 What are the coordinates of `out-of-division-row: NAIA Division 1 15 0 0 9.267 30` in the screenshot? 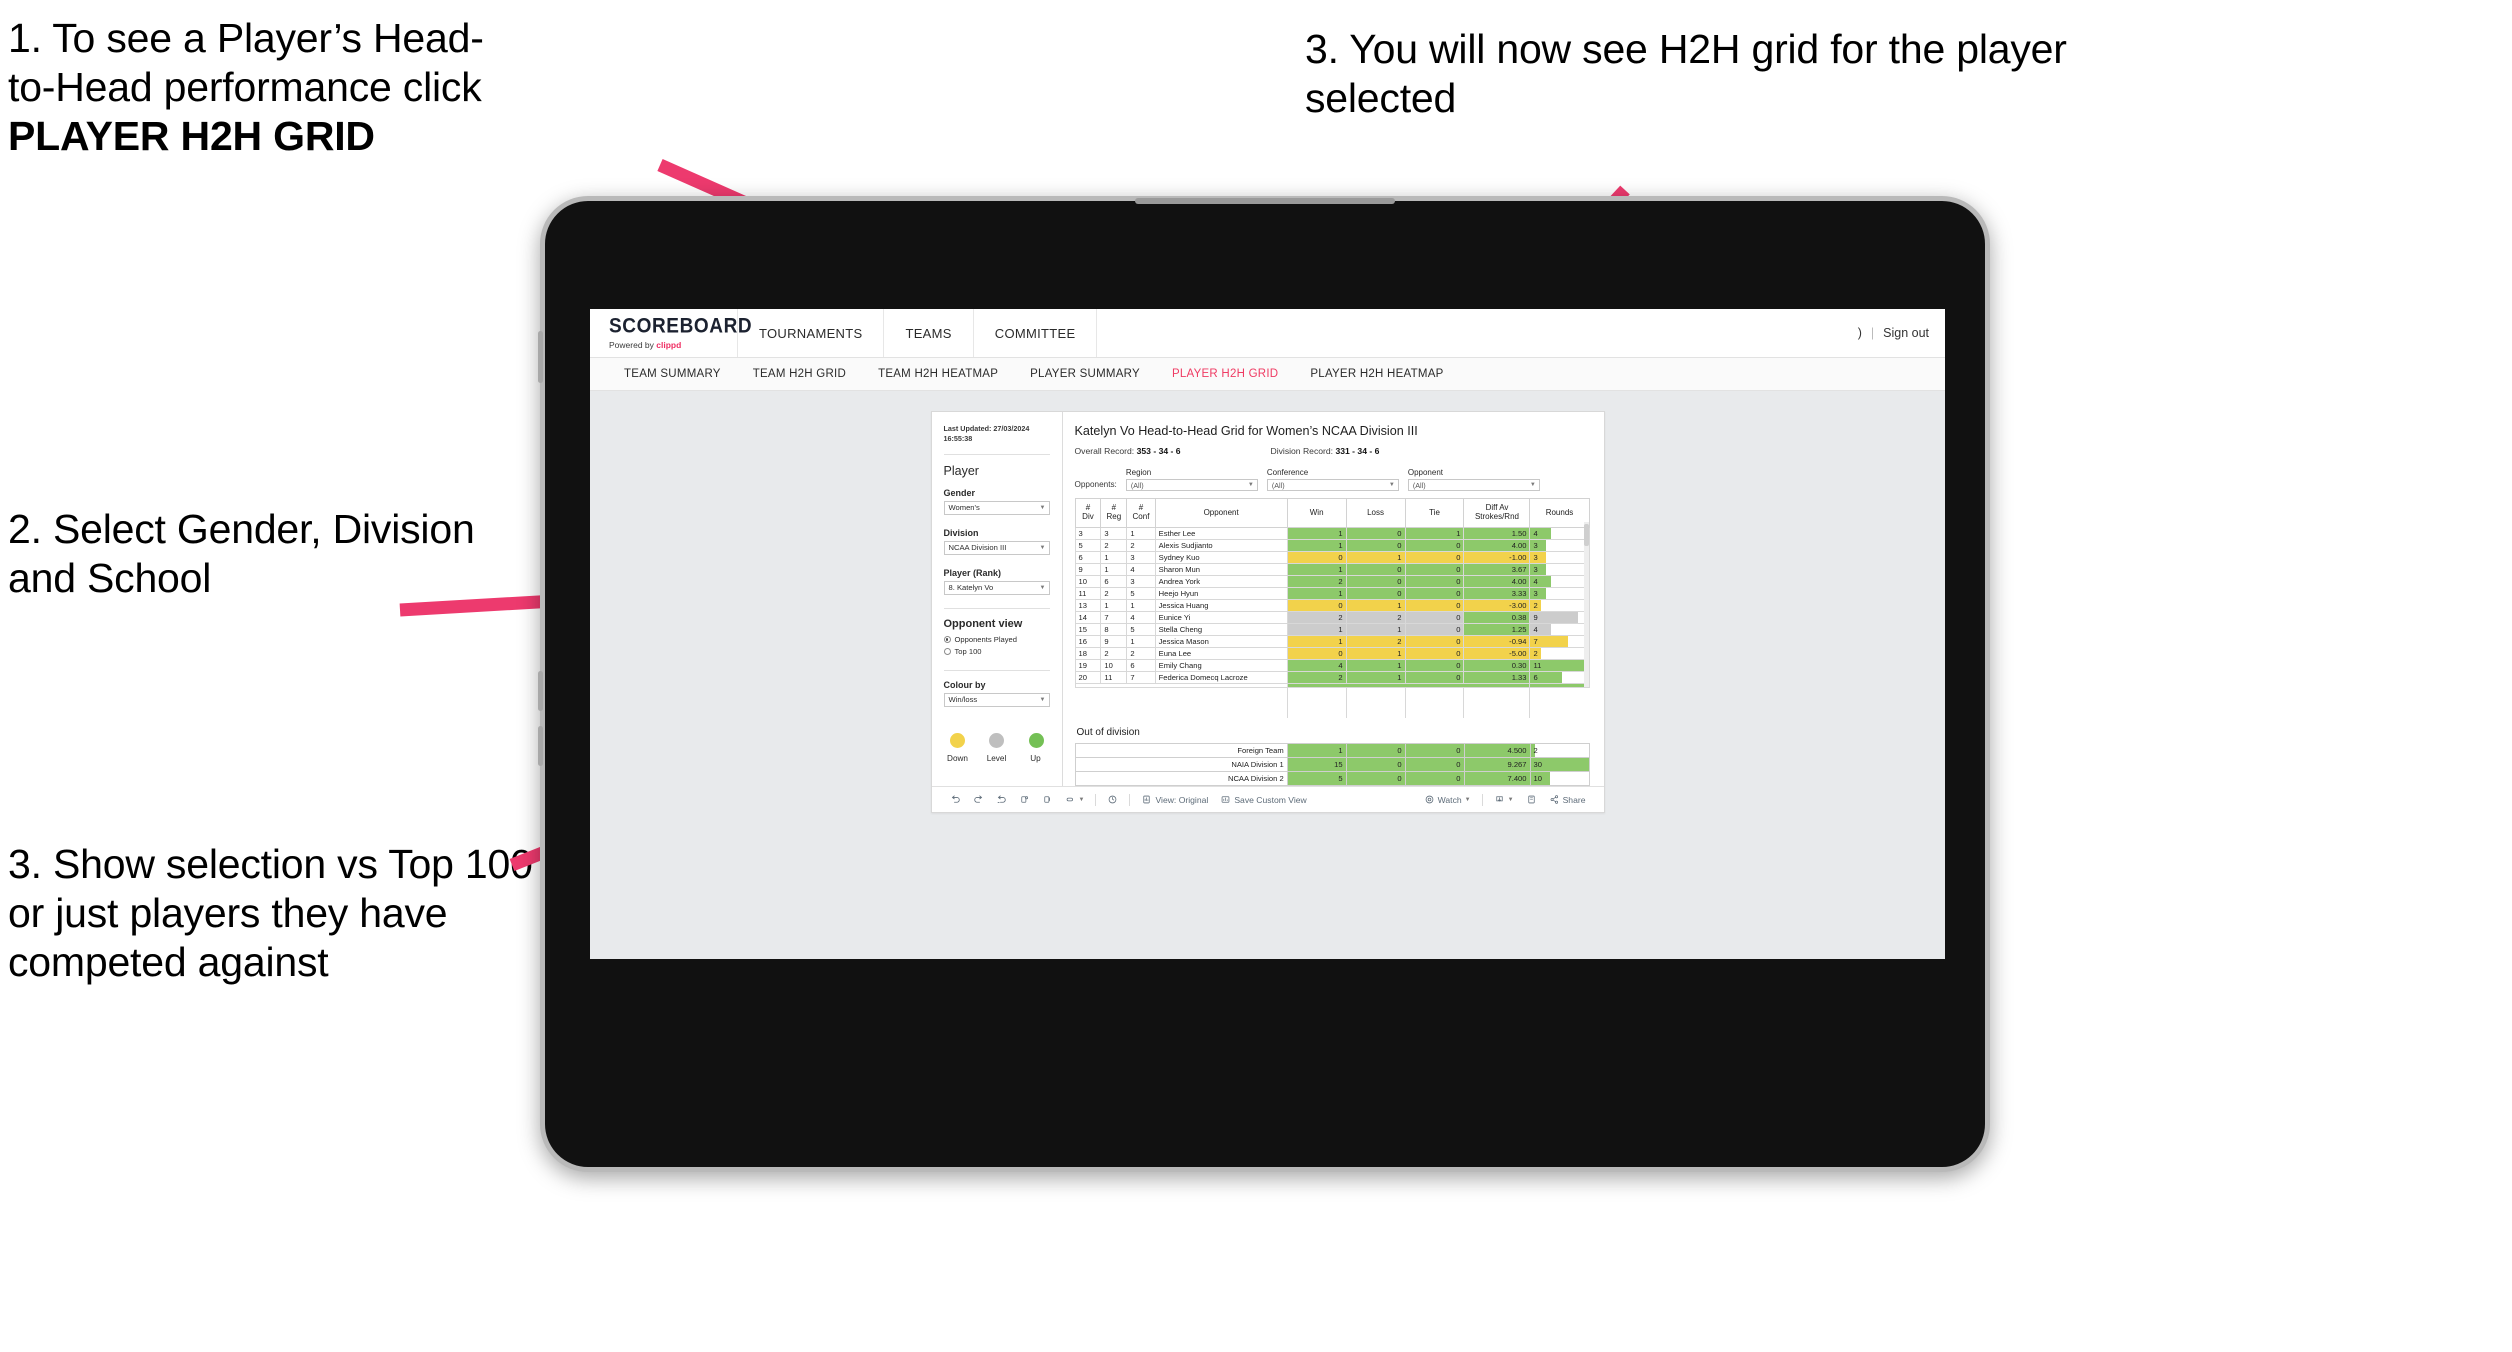 It's located at (1332, 764).